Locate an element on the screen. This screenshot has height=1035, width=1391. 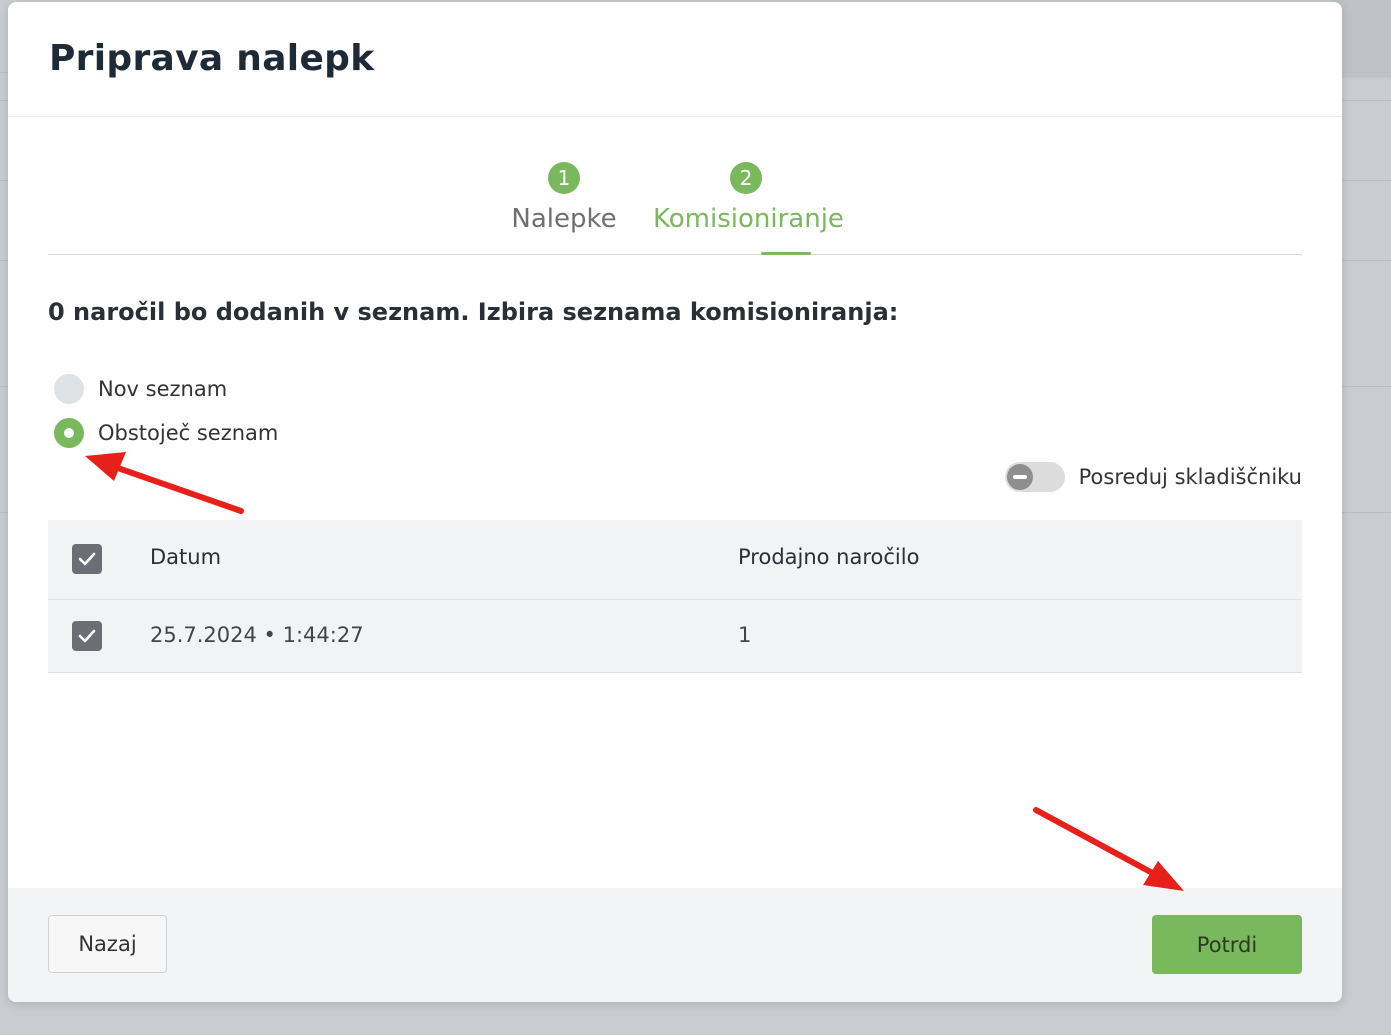
column-header-date: Datum is located at coordinates (185, 557).